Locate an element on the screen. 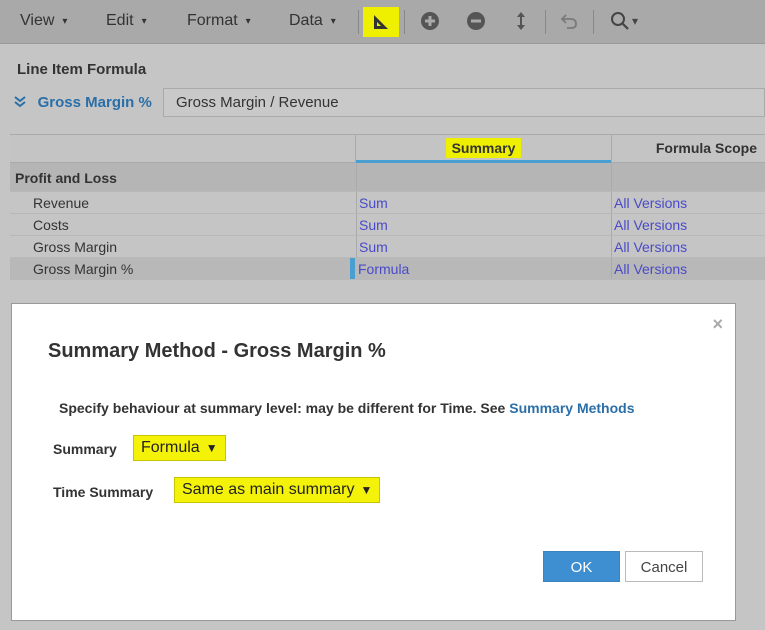 Image resolution: width=765 pixels, height=630 pixels. toolbar: View ▾ Edit ▾ Format ▾ Data ▾ ▾ is located at coordinates (382, 22).